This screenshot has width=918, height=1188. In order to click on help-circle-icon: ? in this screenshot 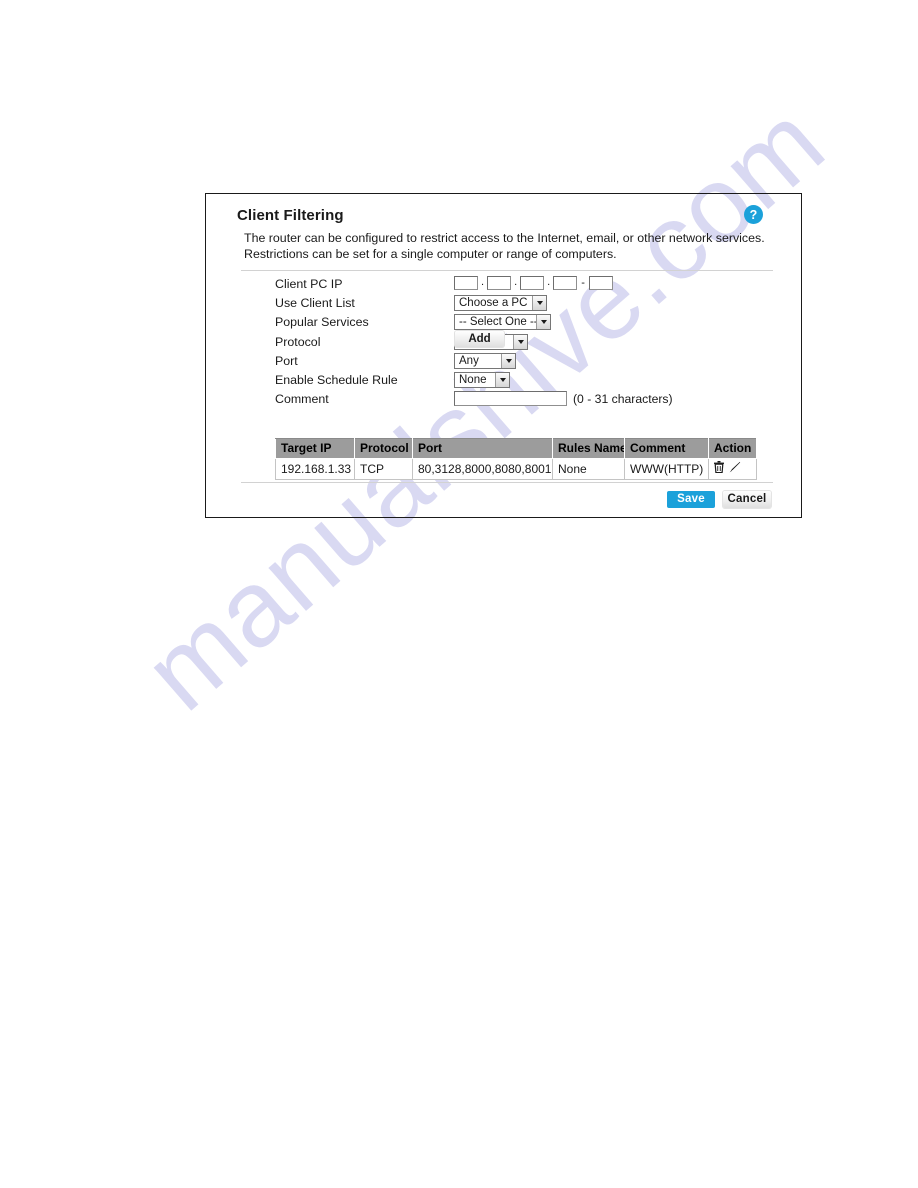, I will do `click(753, 214)`.